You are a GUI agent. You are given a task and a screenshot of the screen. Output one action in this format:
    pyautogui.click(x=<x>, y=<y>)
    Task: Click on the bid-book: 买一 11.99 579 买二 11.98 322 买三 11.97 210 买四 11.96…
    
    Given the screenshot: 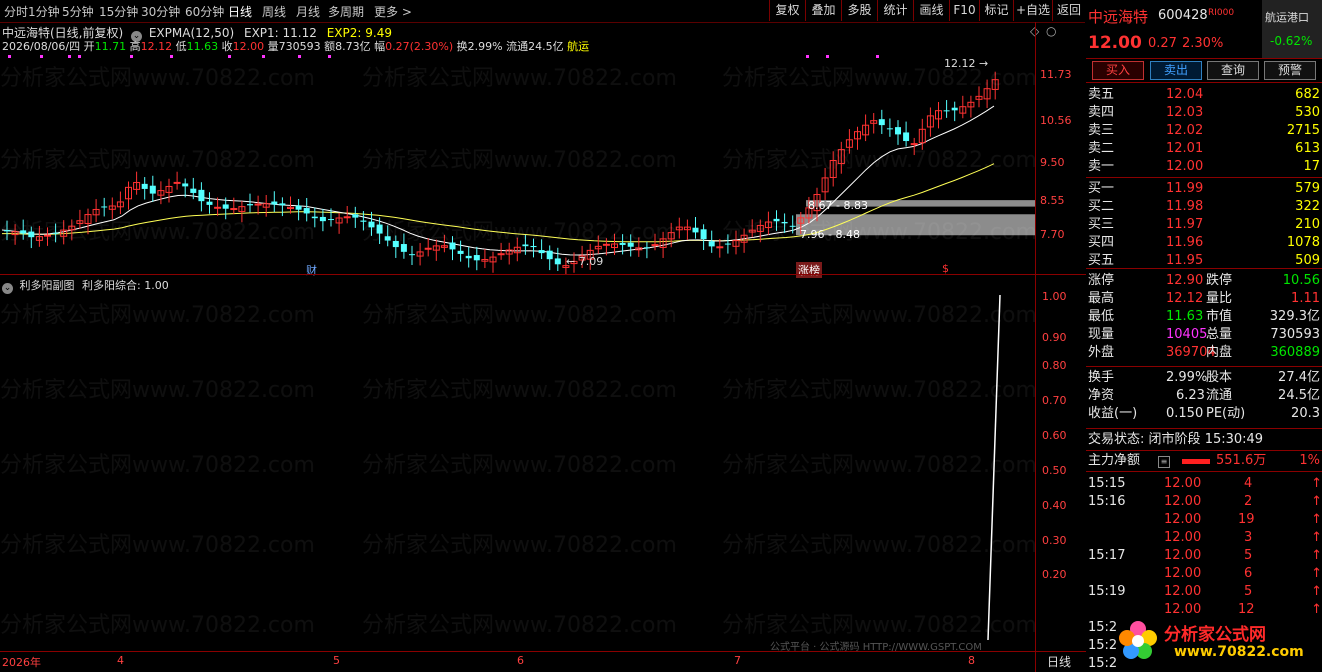 What is the action you would take?
    pyautogui.click(x=1204, y=226)
    